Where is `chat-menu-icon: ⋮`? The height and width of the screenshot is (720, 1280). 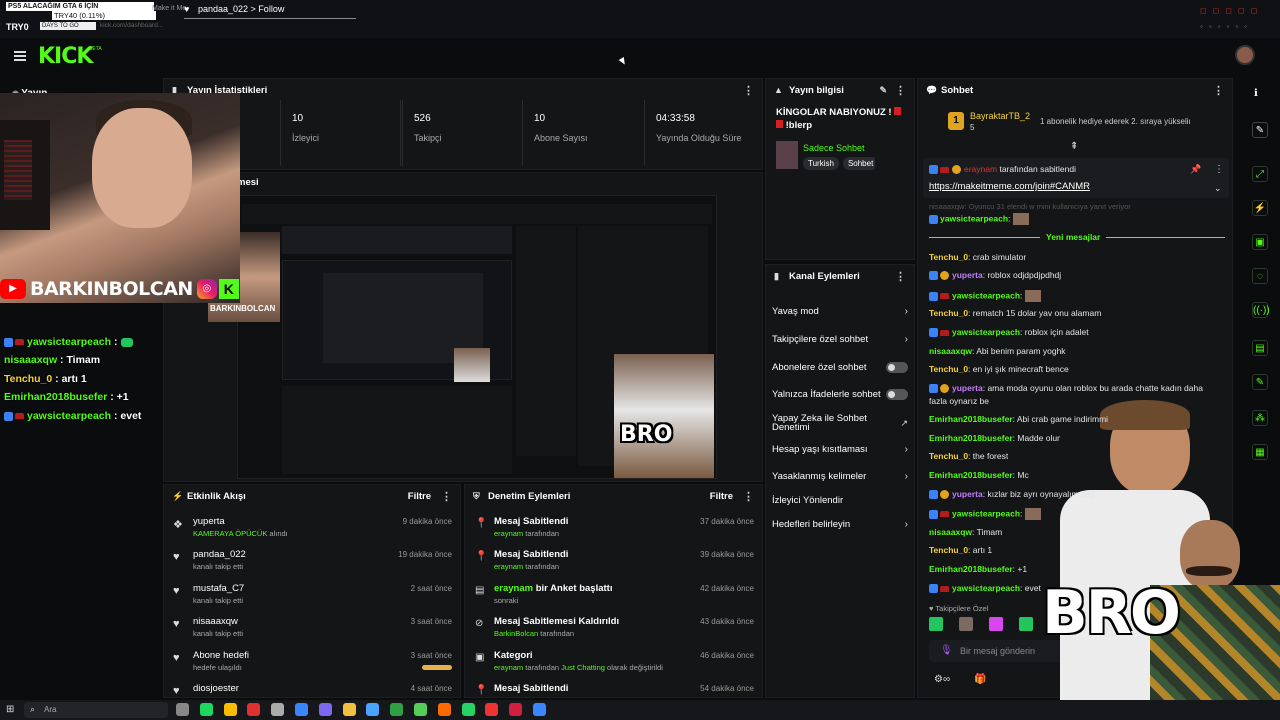 chat-menu-icon: ⋮ is located at coordinates (1218, 90).